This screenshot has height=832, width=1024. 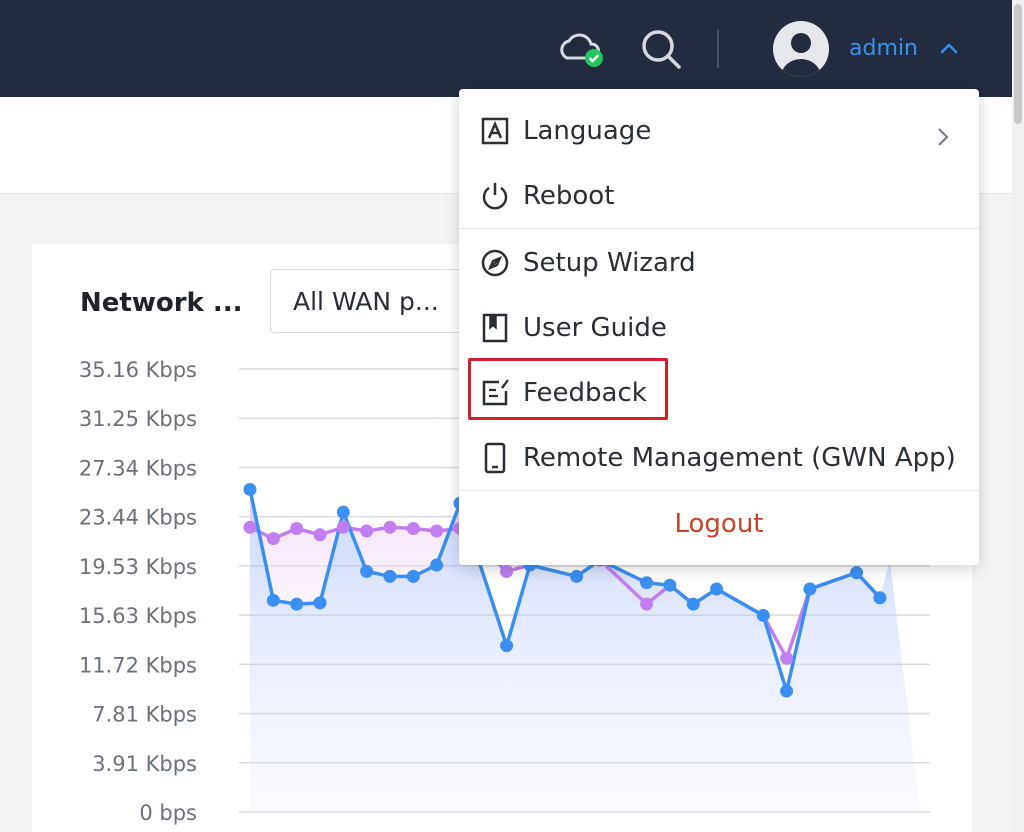 What do you see at coordinates (495, 196) in the screenshot?
I see `power-icon` at bounding box center [495, 196].